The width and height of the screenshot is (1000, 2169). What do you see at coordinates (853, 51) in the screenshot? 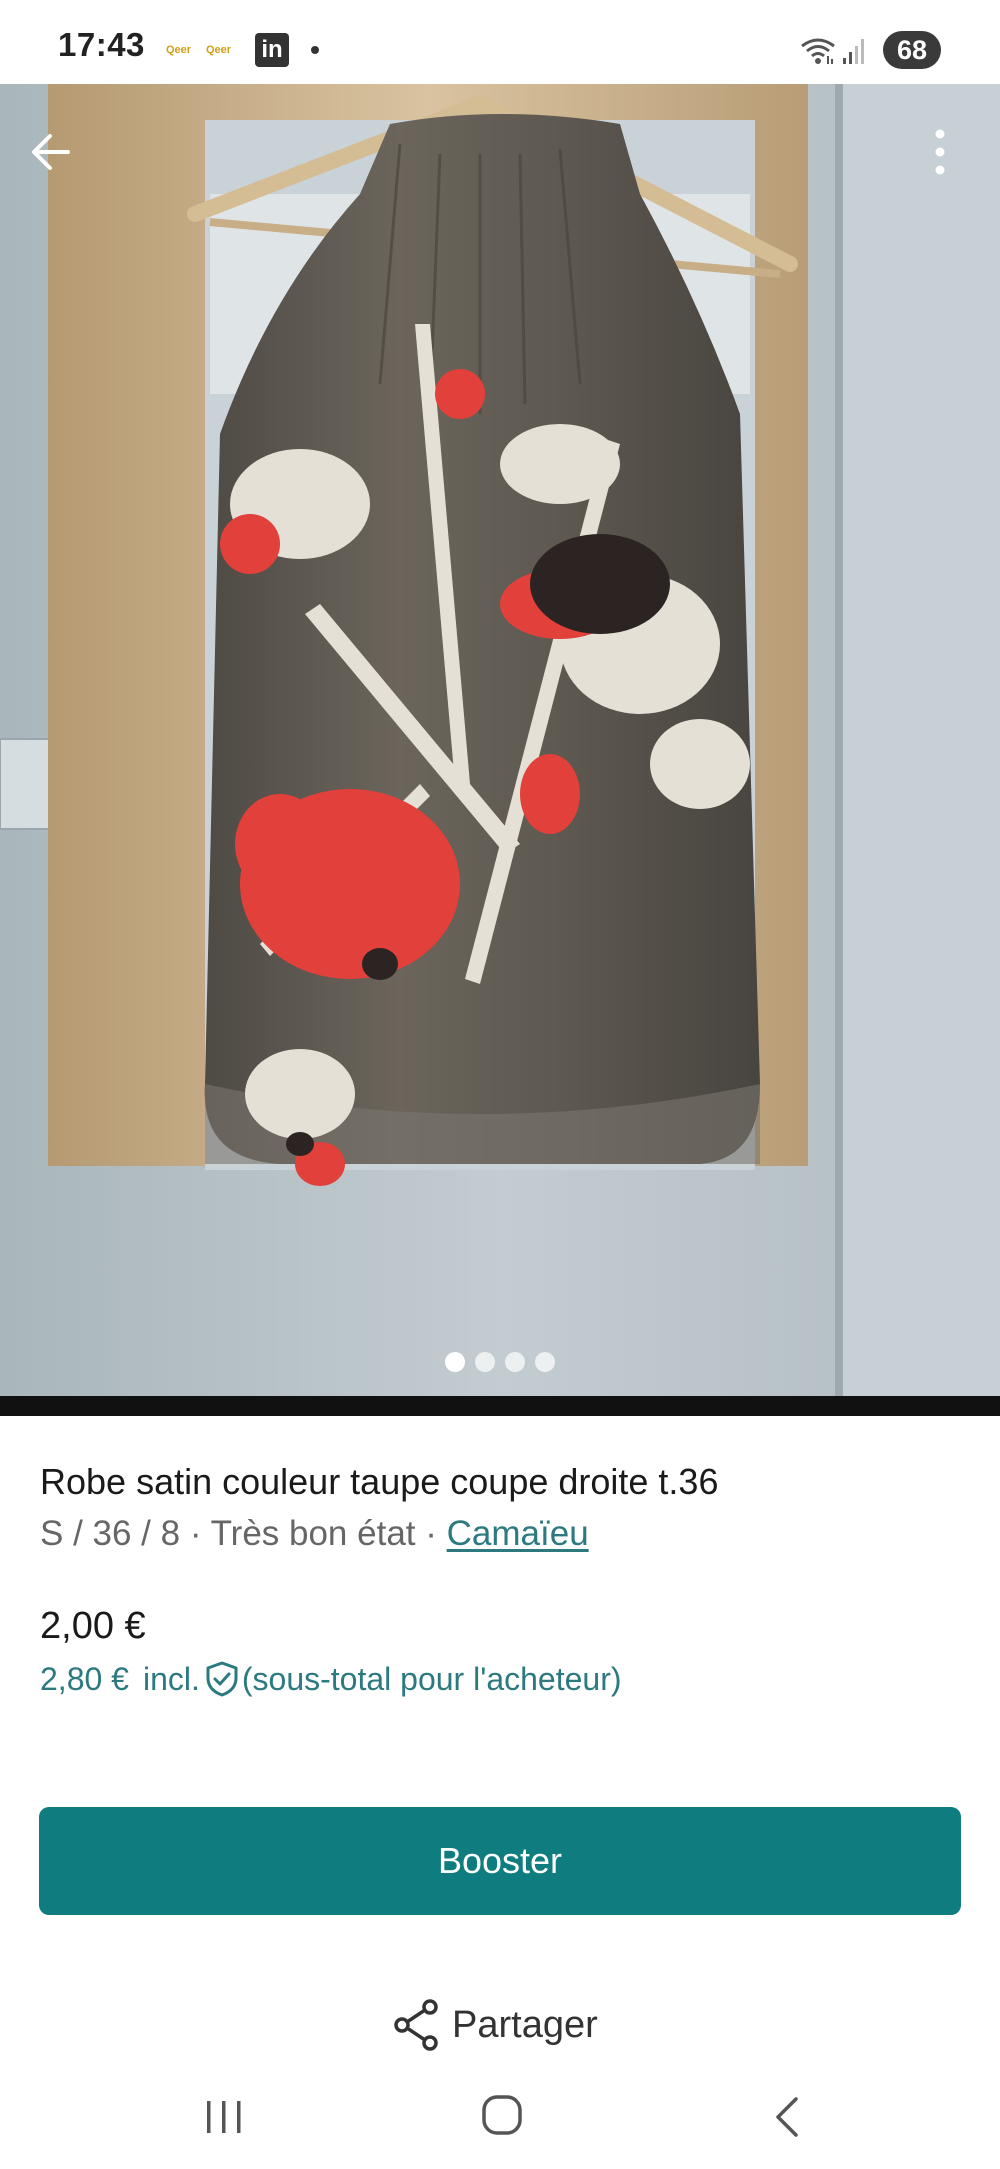
I see `signal-icon` at bounding box center [853, 51].